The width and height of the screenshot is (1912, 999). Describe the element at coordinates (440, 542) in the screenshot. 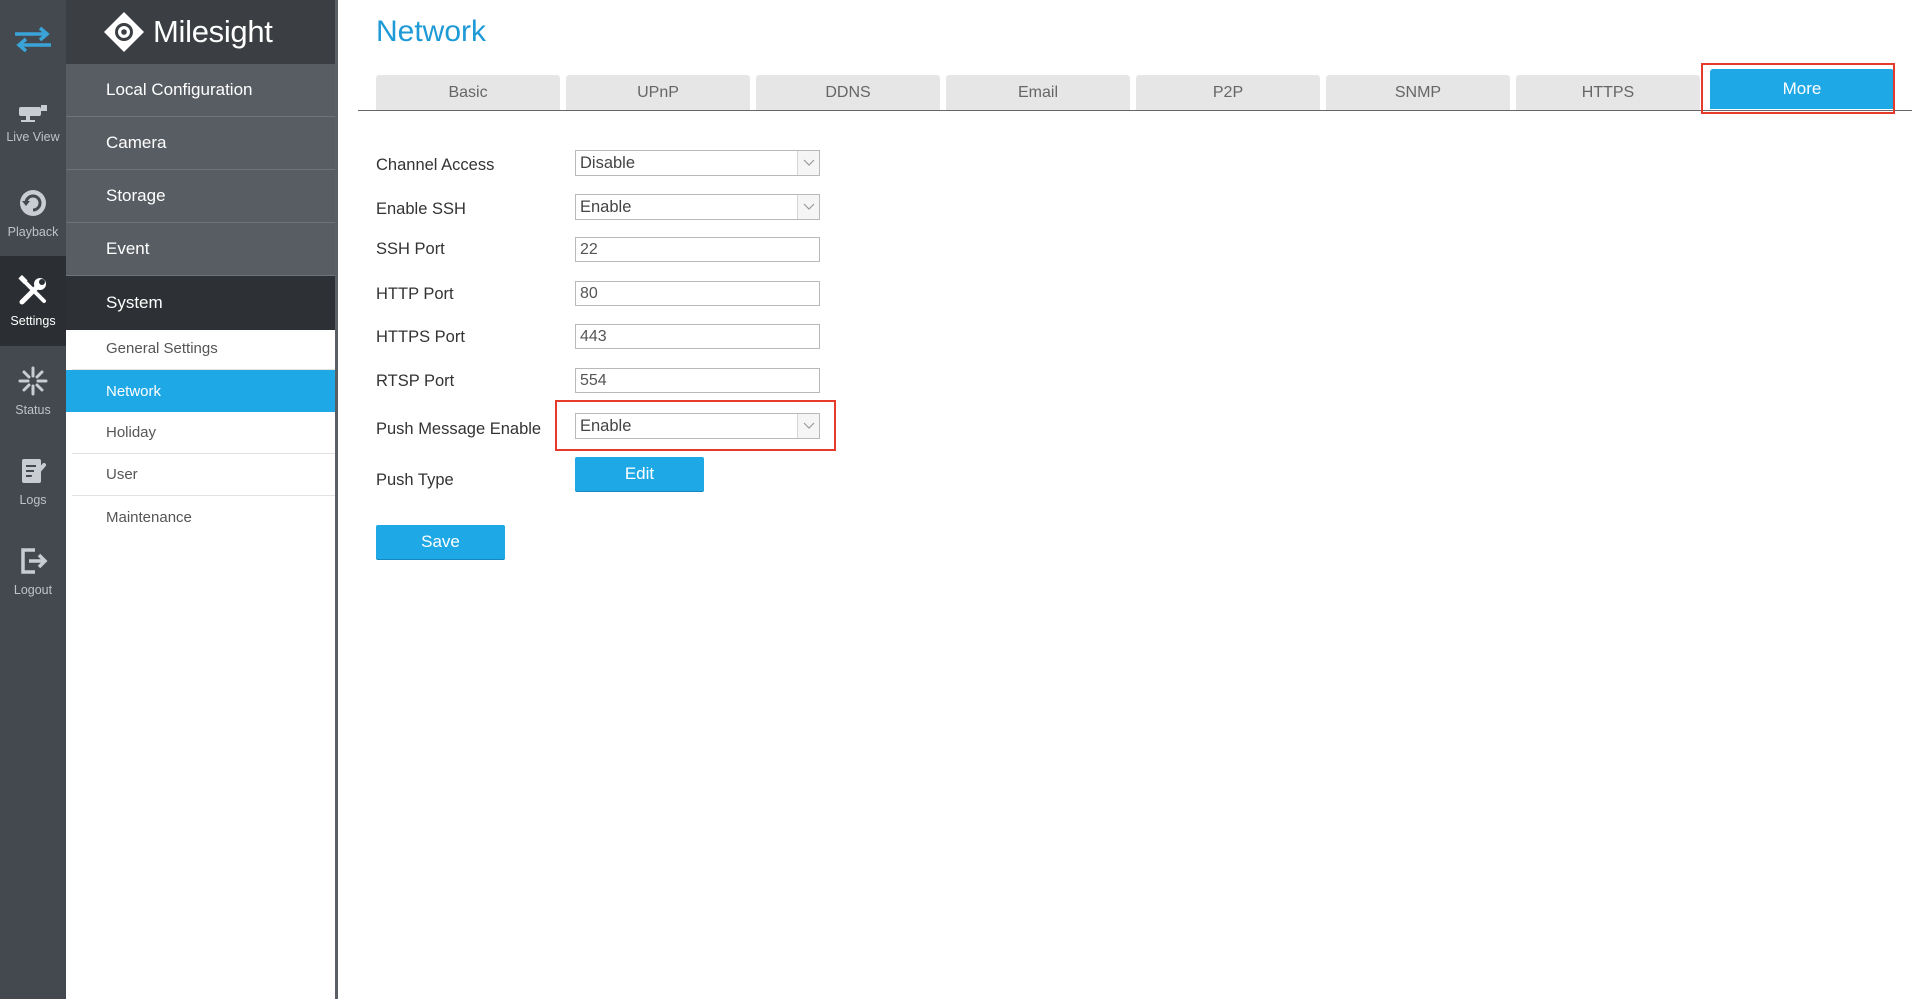

I see `save-button: Save` at that location.